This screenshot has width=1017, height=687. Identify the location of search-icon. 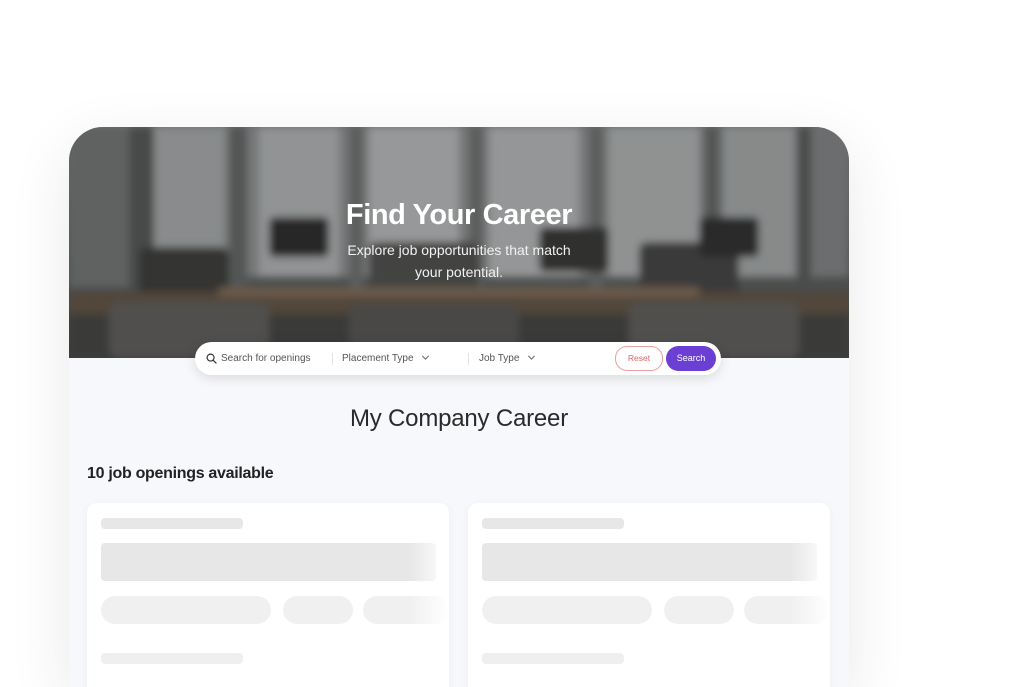
(211, 358).